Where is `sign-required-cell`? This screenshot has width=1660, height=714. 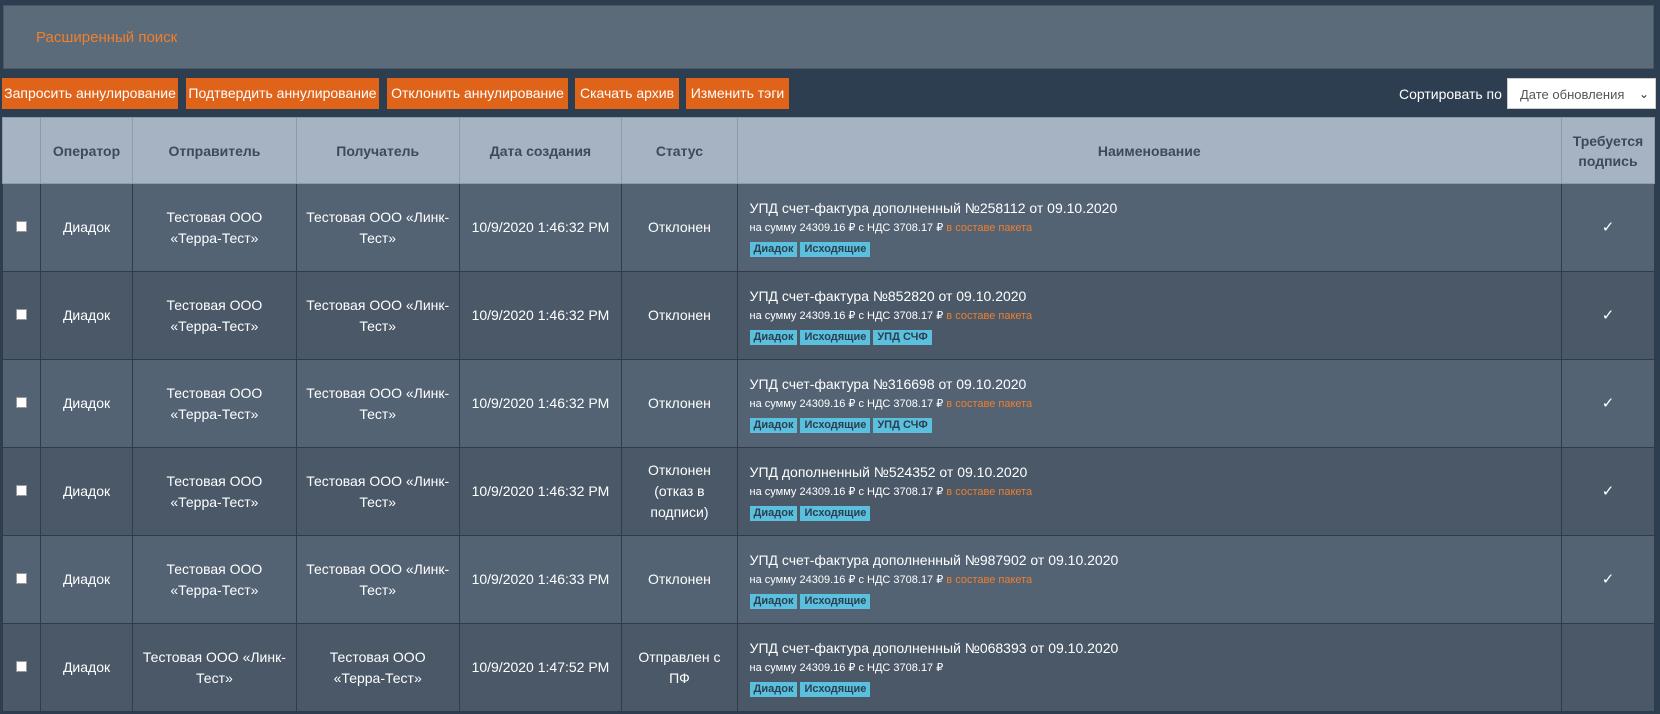
sign-required-cell is located at coordinates (1608, 667).